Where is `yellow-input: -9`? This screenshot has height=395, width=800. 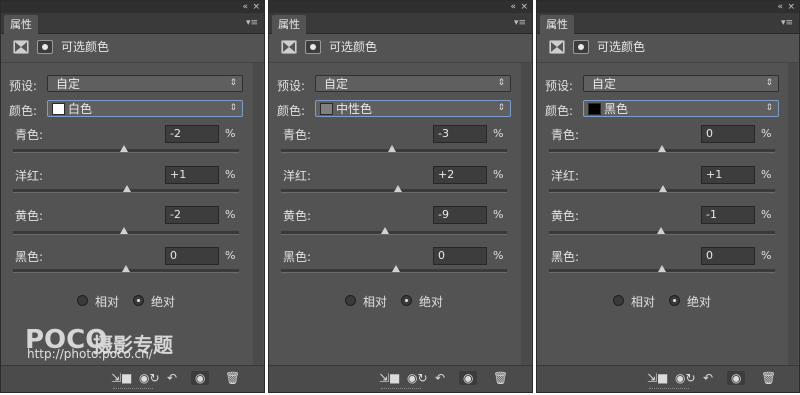 yellow-input: -9 is located at coordinates (460, 215).